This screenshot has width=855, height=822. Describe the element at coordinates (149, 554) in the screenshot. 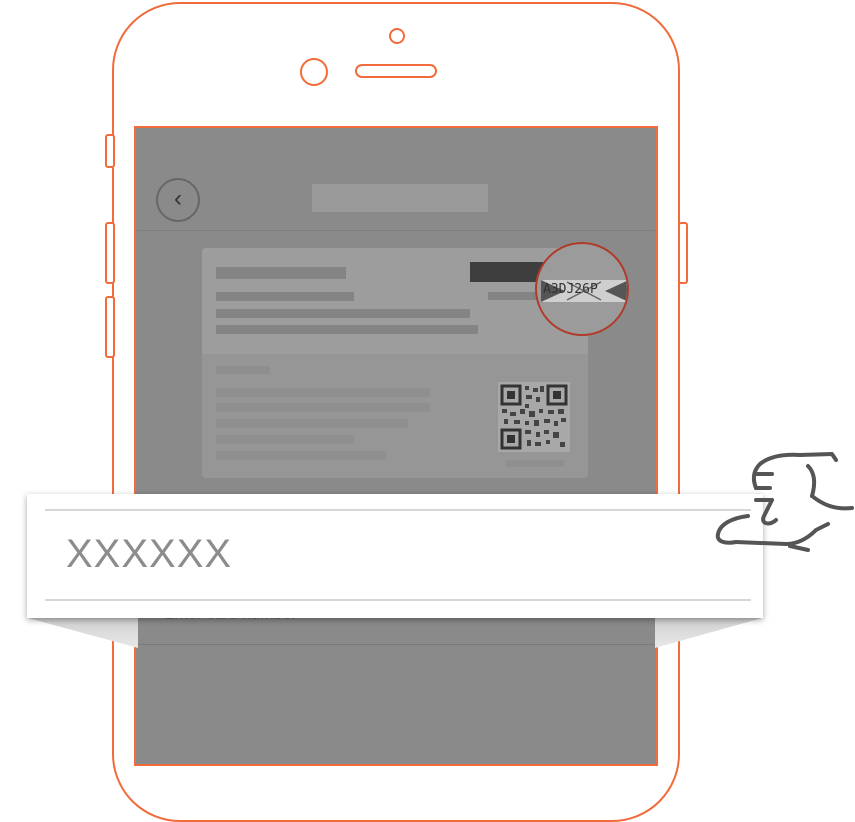

I see `card-number-input: XXXXXX` at that location.